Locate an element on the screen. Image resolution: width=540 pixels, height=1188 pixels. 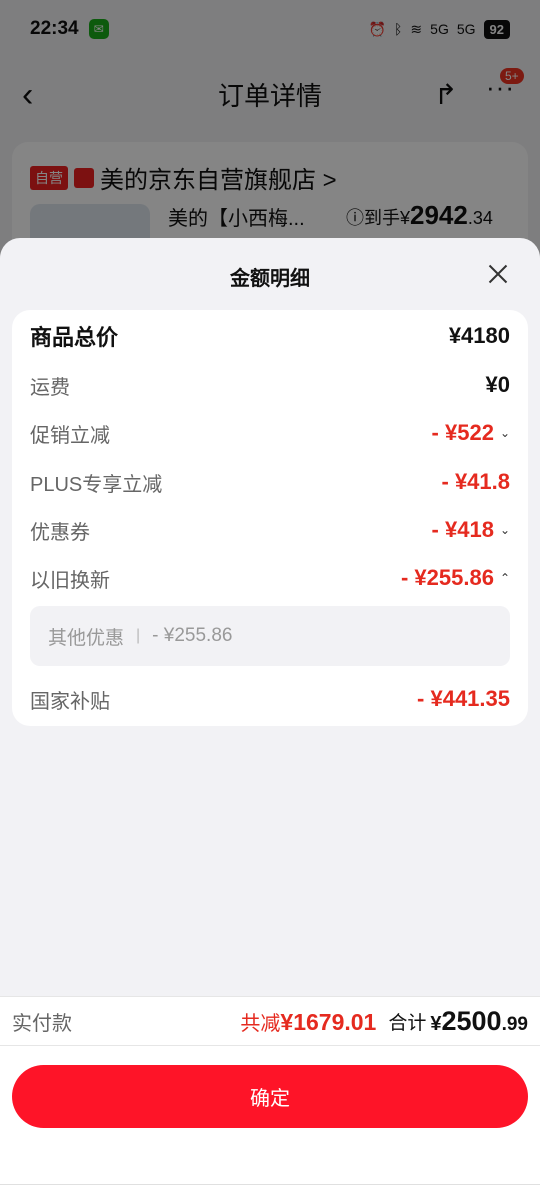
saved-prefix: 共减 is located at coordinates (260, 1023).